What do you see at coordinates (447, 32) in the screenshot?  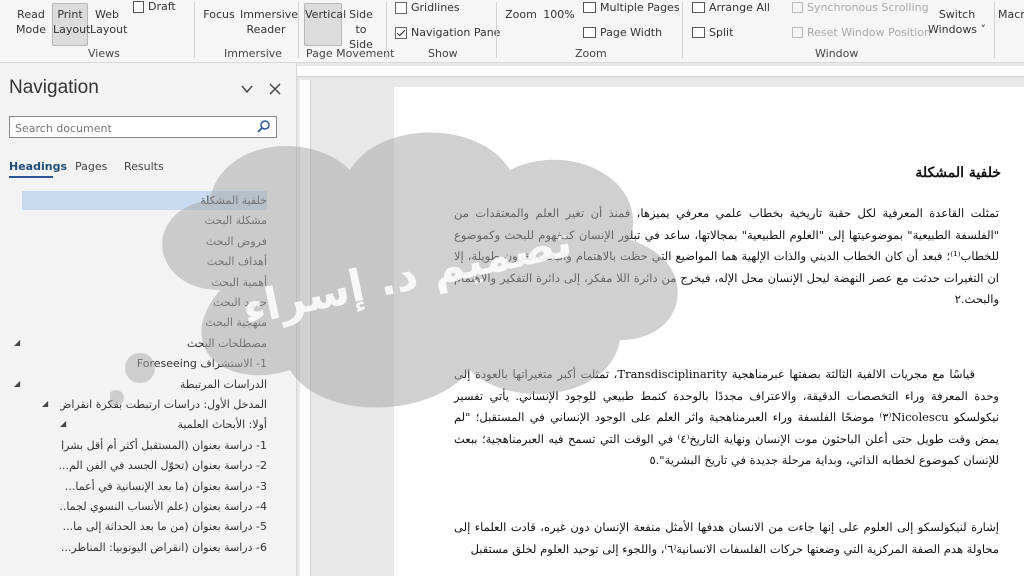 I see `navigation-pane-checkbox: Navigation Pane` at bounding box center [447, 32].